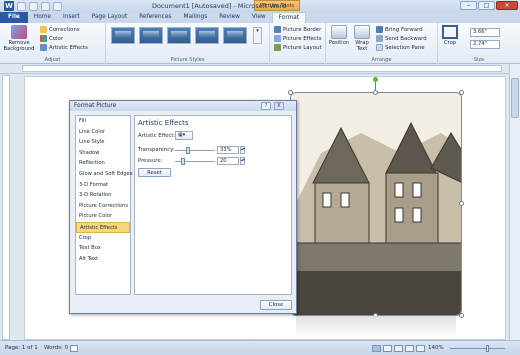 The height and width of the screenshot is (355, 520). What do you see at coordinates (404, 29) in the screenshot?
I see `bring-forward-label: Bring Forward` at bounding box center [404, 29].